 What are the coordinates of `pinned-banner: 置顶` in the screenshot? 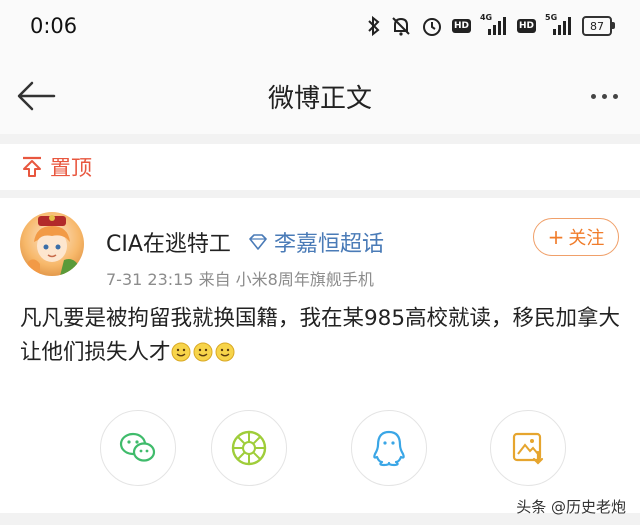 It's located at (320, 167).